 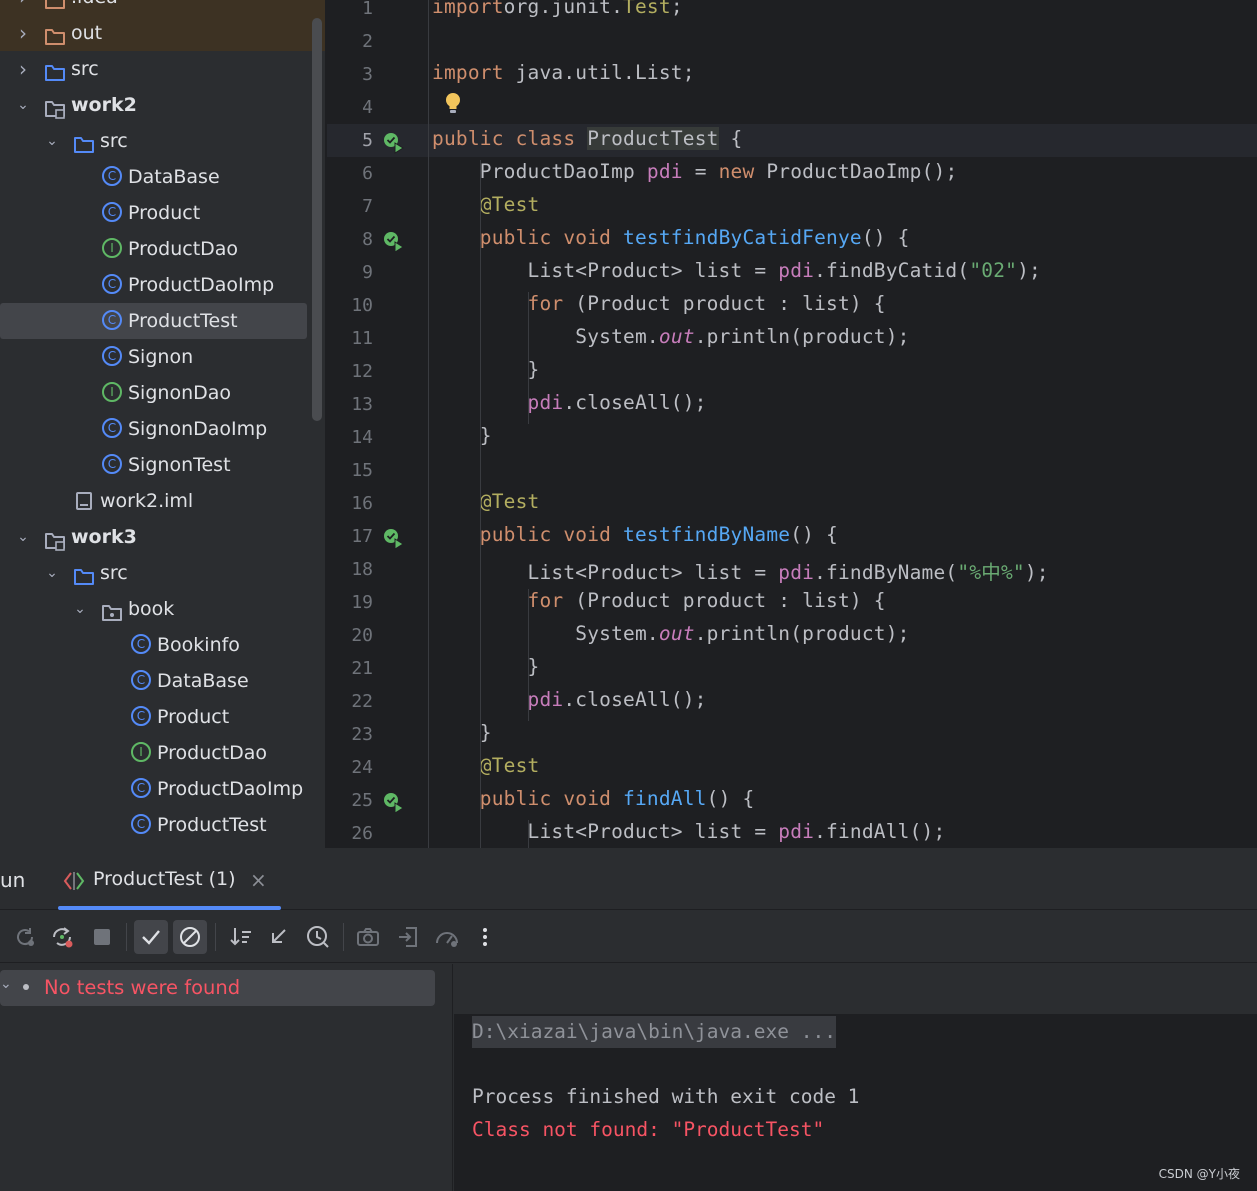 I want to click on show-passed-icon, so click(x=151, y=937).